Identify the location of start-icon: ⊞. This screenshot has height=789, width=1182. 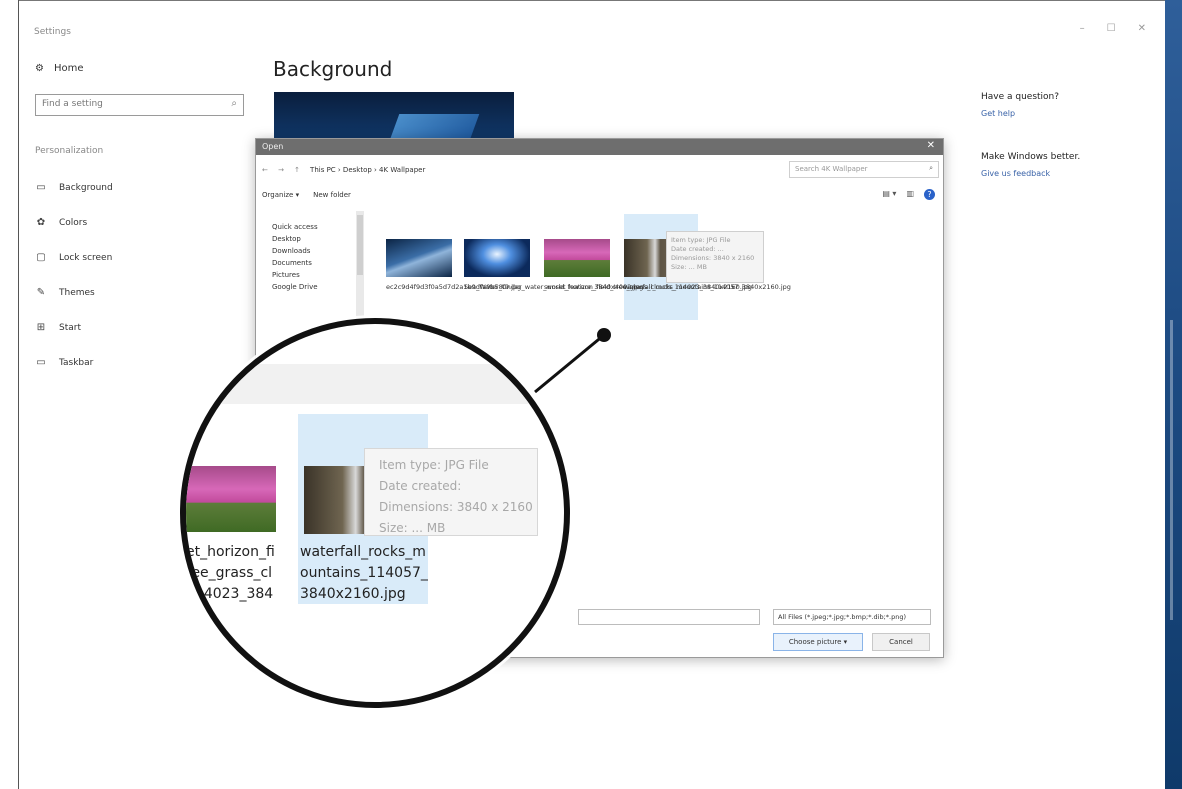
(41, 327).